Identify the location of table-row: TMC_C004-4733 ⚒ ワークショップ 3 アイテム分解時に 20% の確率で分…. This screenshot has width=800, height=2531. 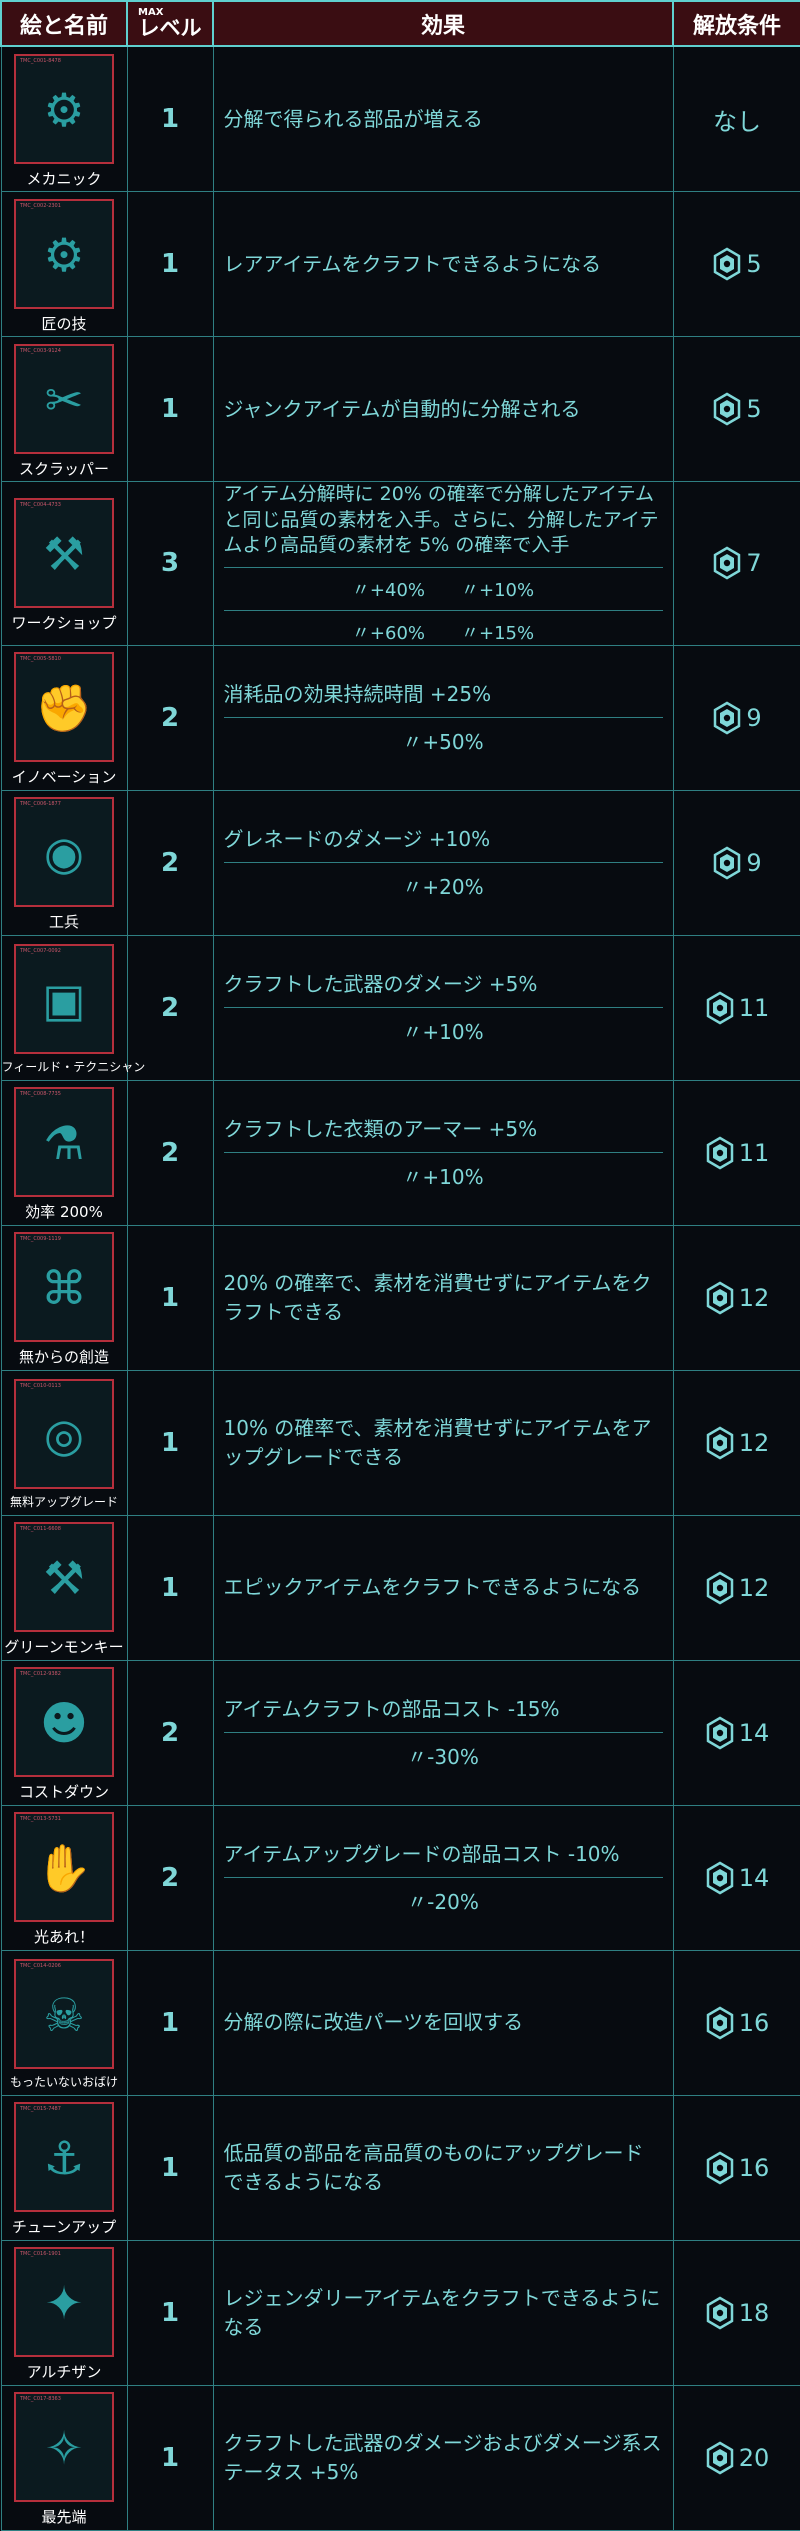
(400, 563).